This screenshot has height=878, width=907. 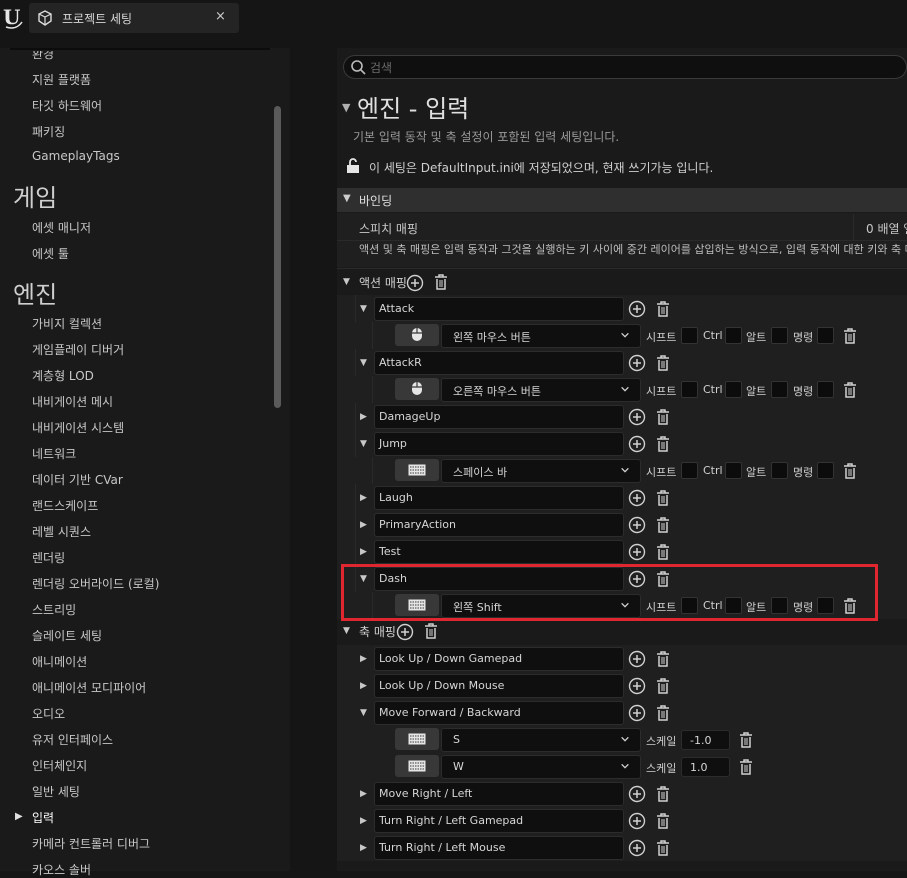 I want to click on mapping-name-field: Move Right / Left, so click(x=499, y=794).